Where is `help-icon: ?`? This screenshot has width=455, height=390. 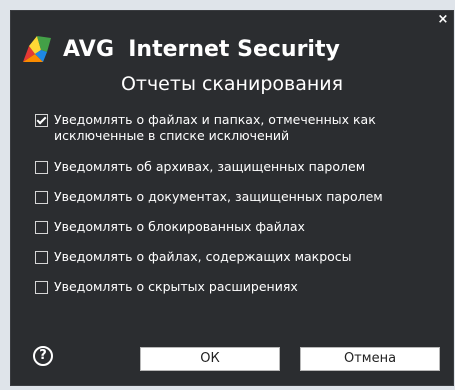
help-icon: ? is located at coordinates (43, 356).